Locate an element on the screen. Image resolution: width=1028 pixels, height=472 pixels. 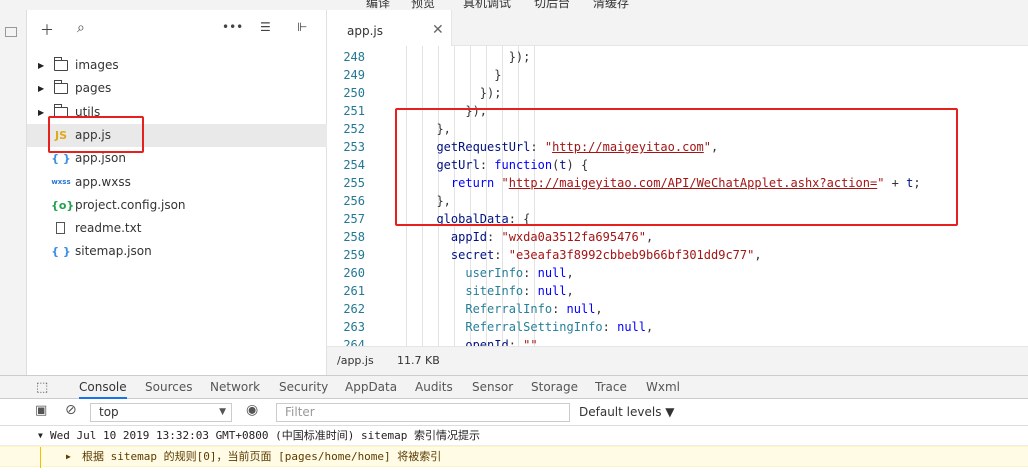
line-number: 260 is located at coordinates (354, 273).